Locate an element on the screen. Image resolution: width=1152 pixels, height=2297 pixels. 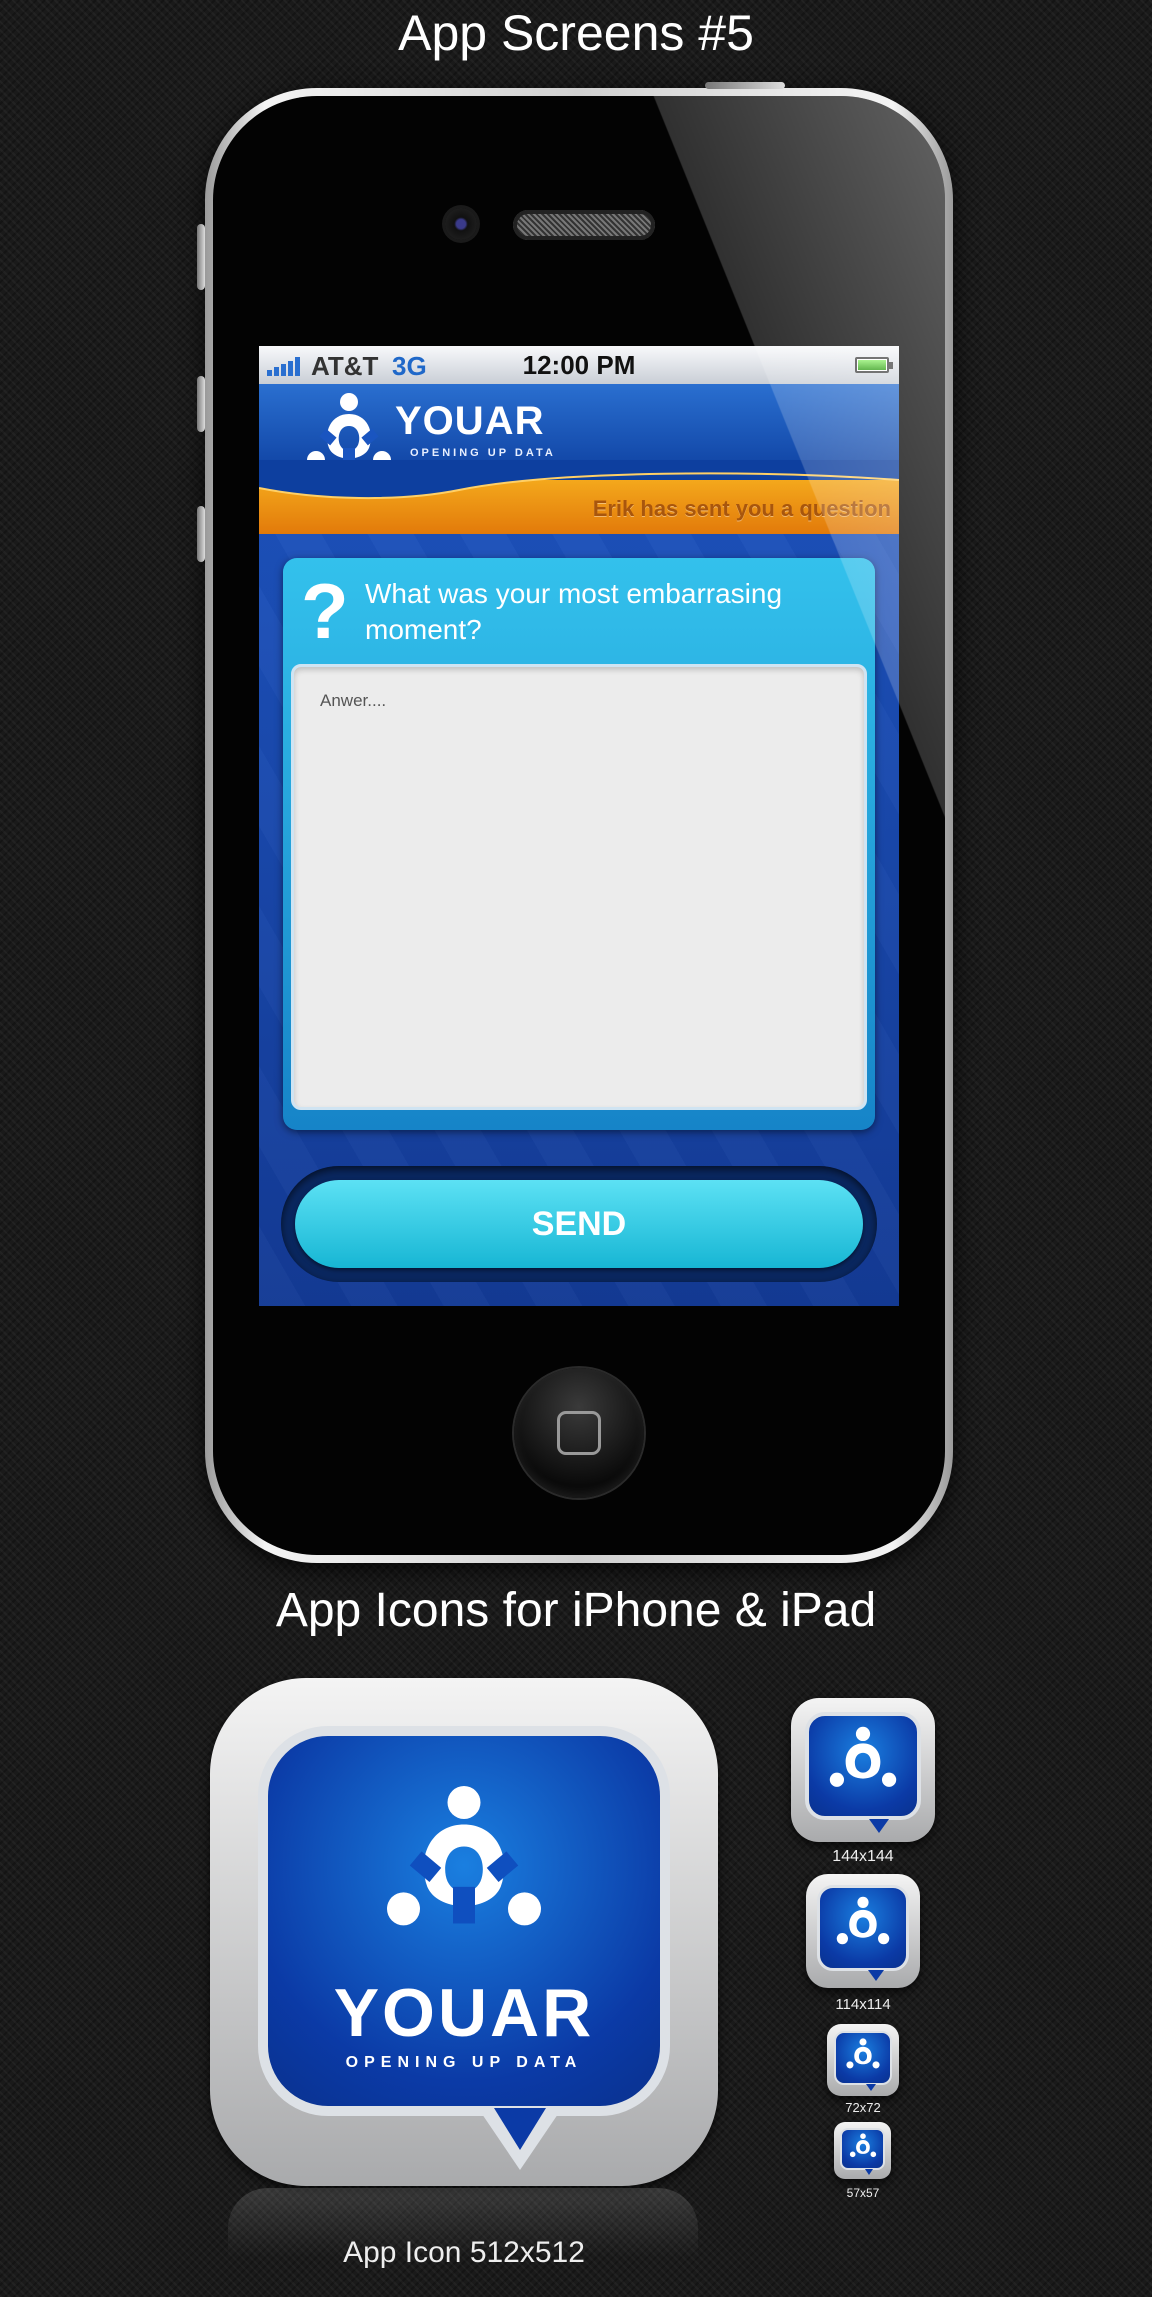
send-button: SEND is located at coordinates (579, 1224).